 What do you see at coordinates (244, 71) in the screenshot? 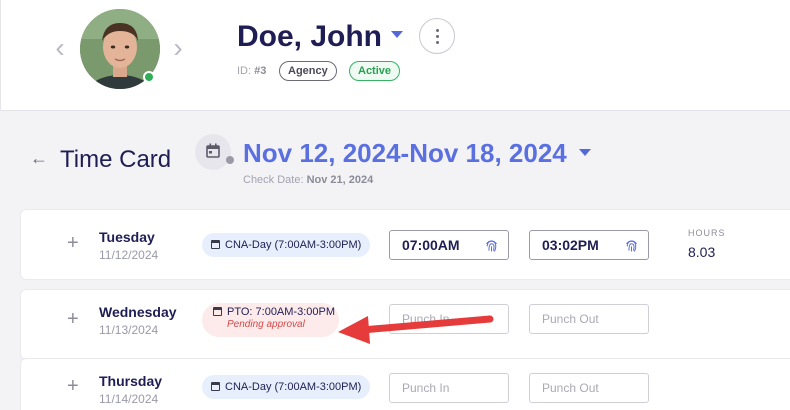
I see `employee-id-label: ID:` at bounding box center [244, 71].